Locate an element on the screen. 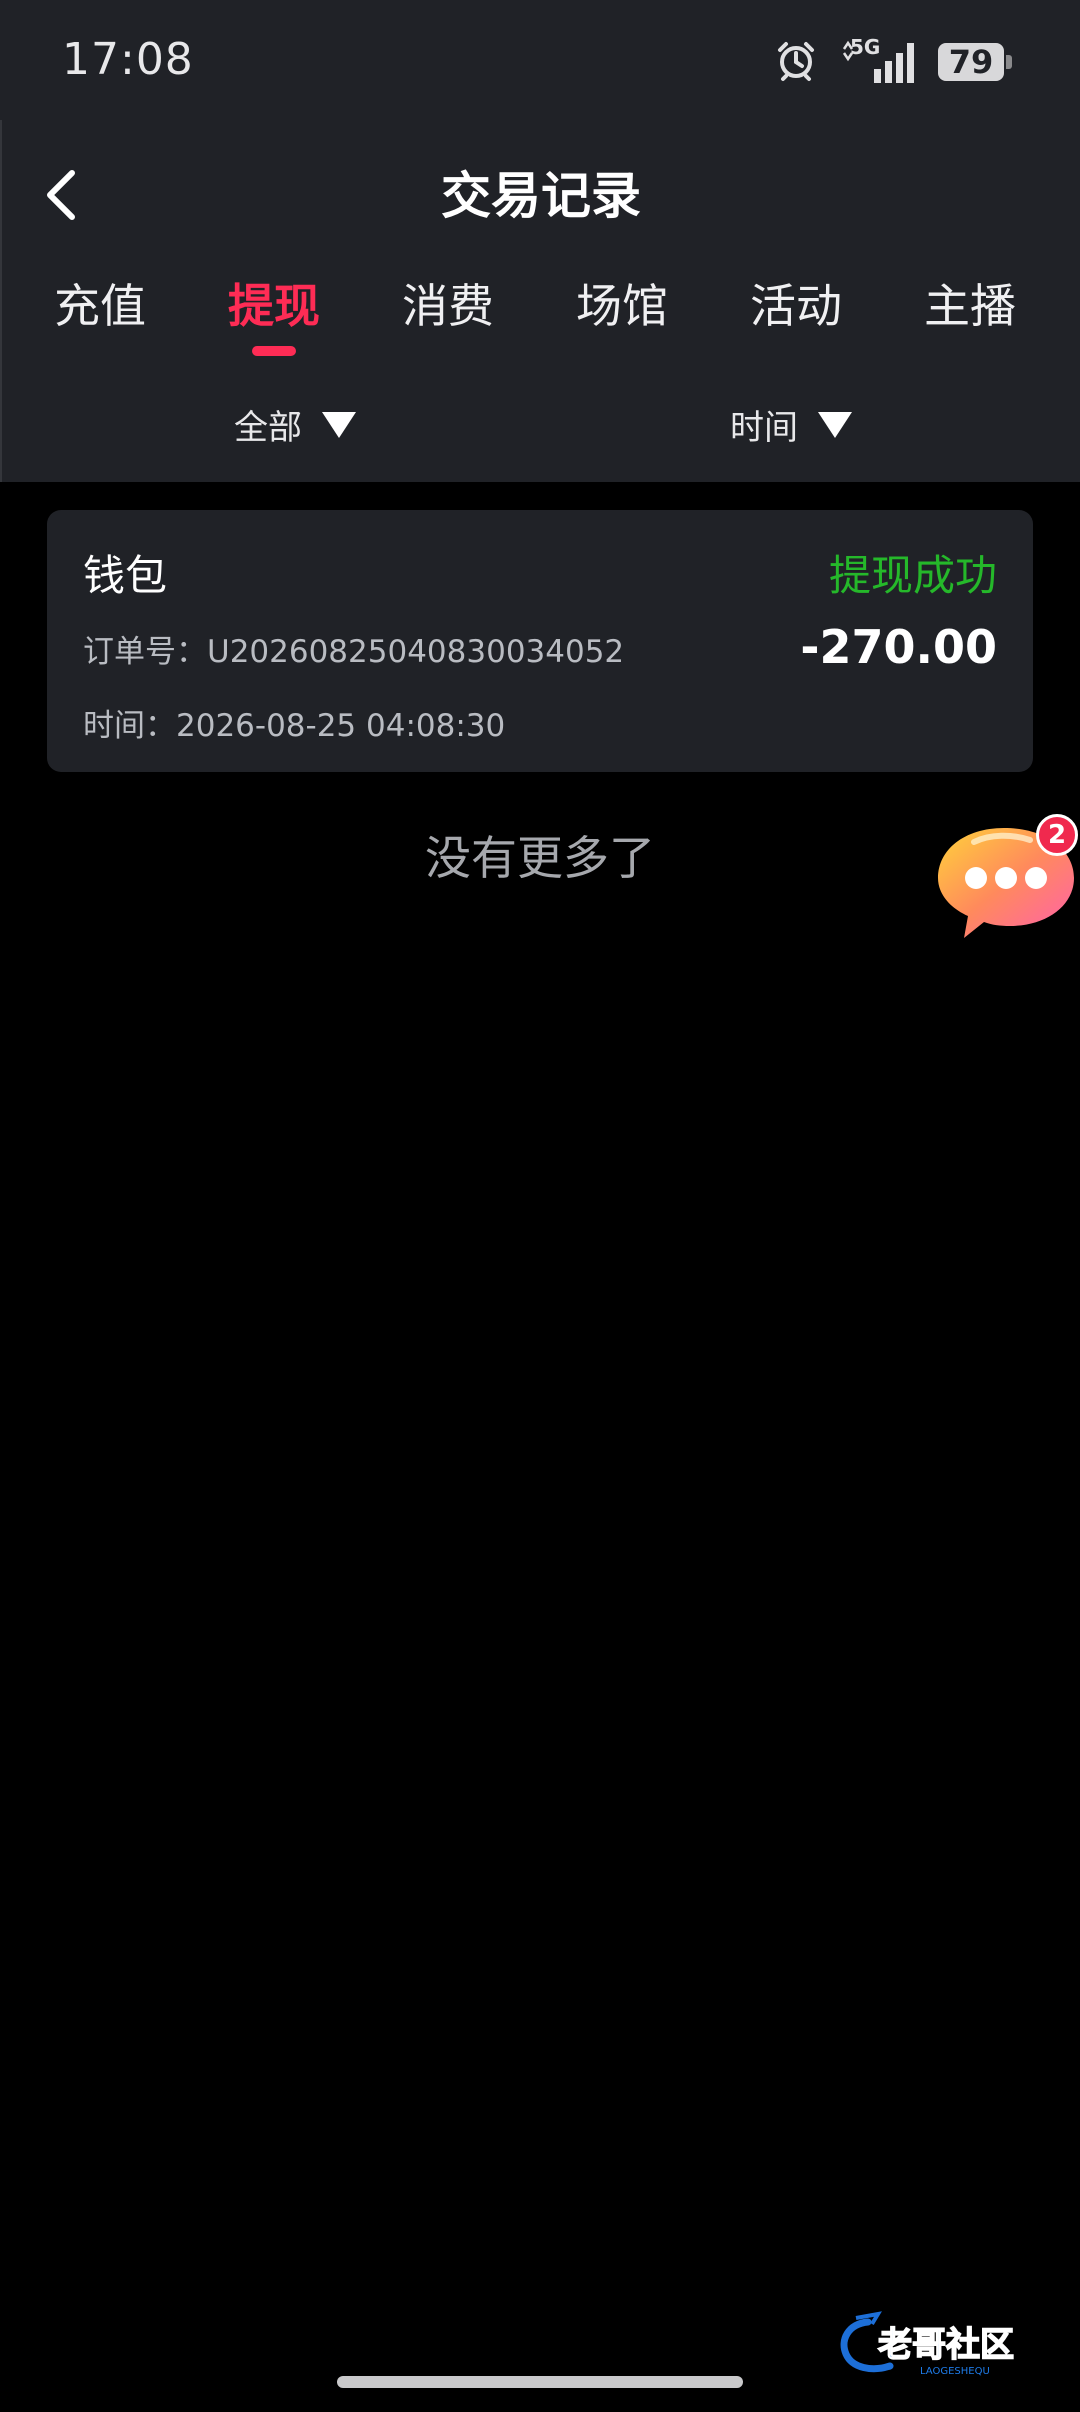 Image resolution: width=1080 pixels, height=2412 pixels. transaction-time: 时间：2026-08-25 04:08:30 is located at coordinates (294, 726).